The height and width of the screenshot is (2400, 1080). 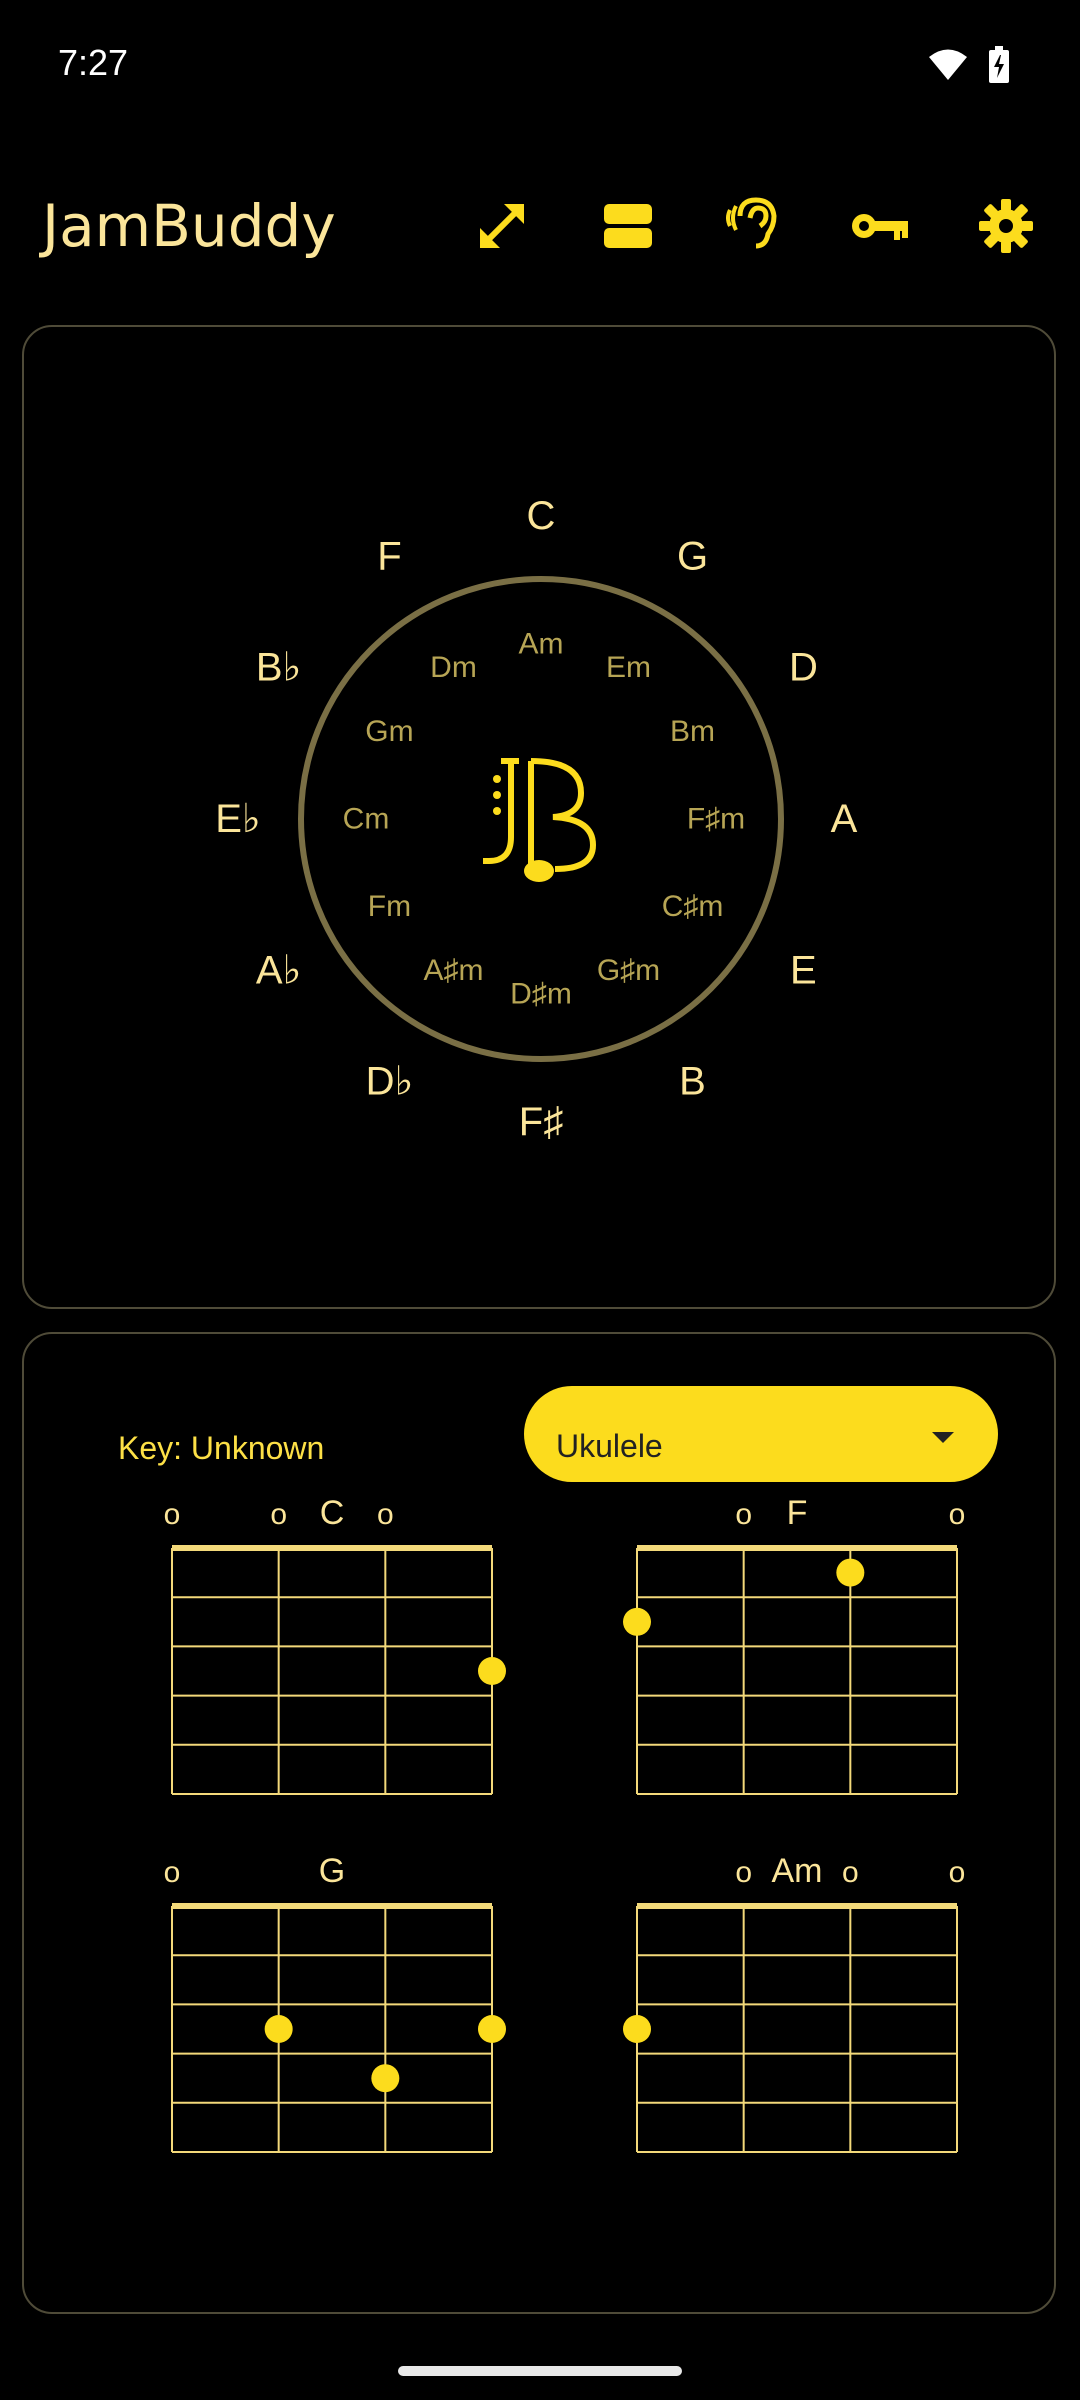 I want to click on layout-toggle-button, so click(x=628, y=226).